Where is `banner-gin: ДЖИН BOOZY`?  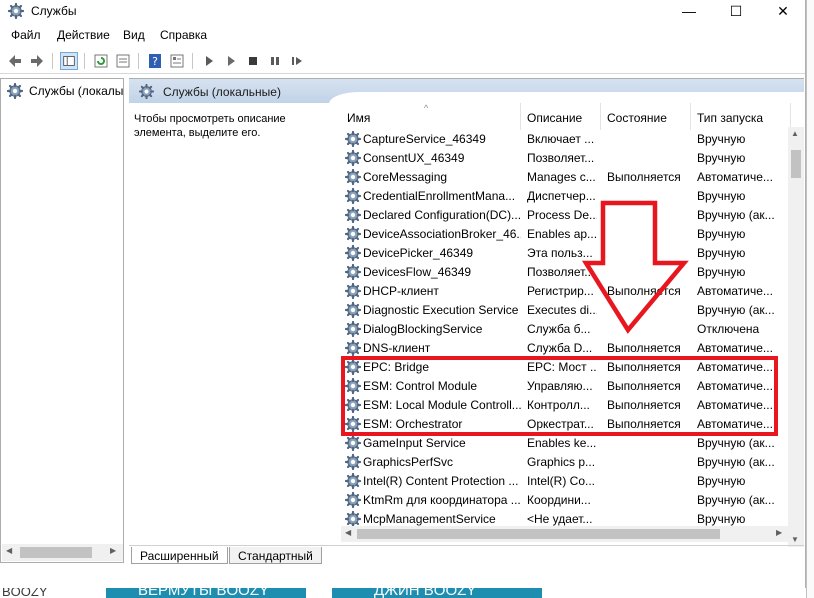 banner-gin: ДЖИН BOOZY is located at coordinates (437, 593).